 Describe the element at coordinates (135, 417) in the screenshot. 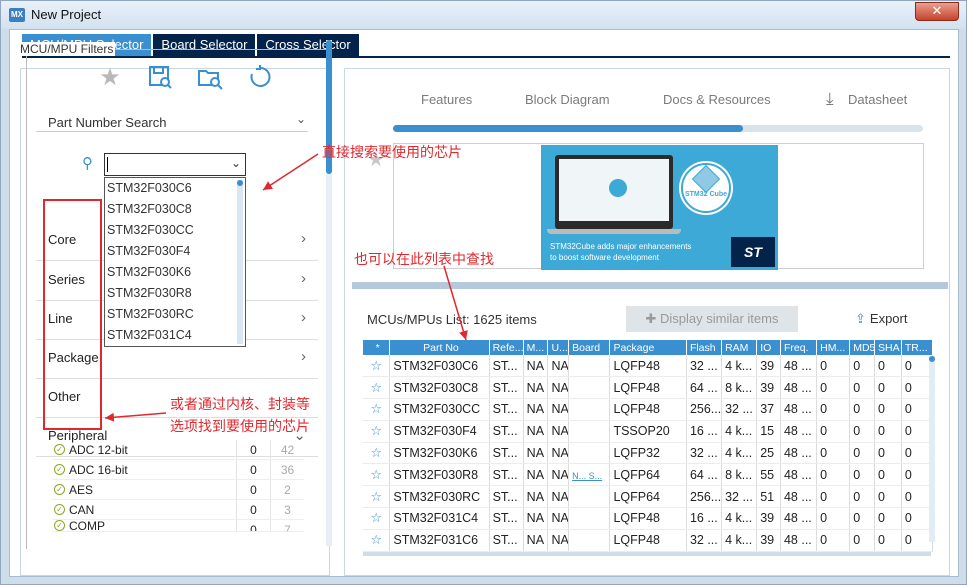

I see `arrow-filters` at that location.